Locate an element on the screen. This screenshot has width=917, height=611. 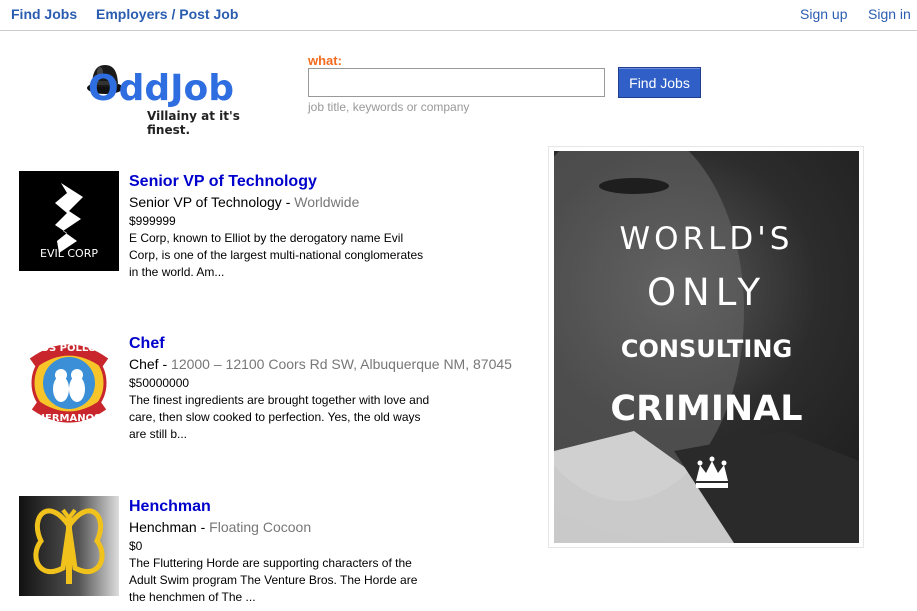
nav-sign-in-link: Sign in is located at coordinates (889, 14).